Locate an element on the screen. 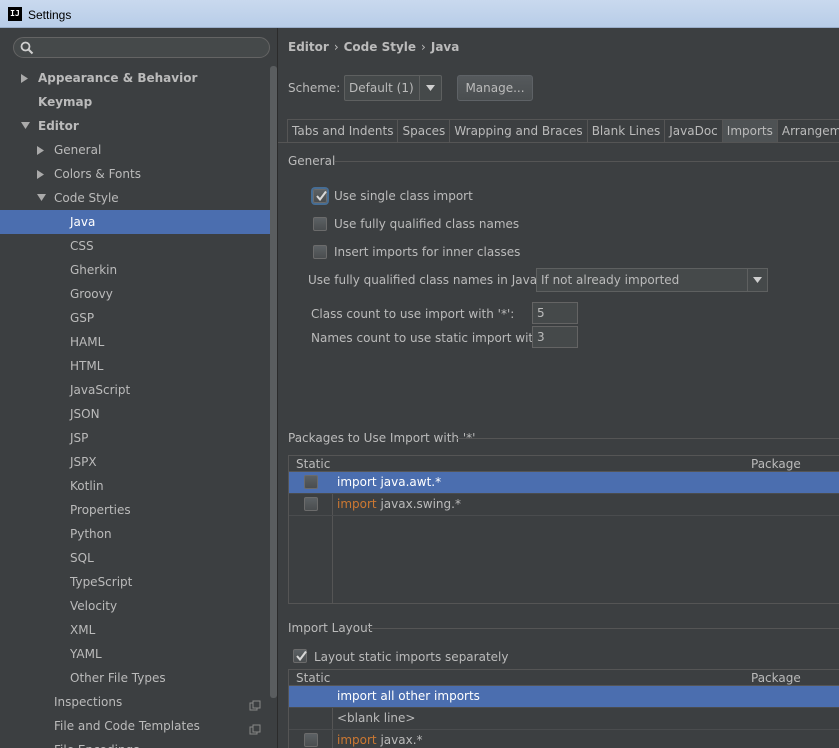 Image resolution: width=839 pixels, height=748 pixels. breadcrumb-item: Editor is located at coordinates (308, 47).